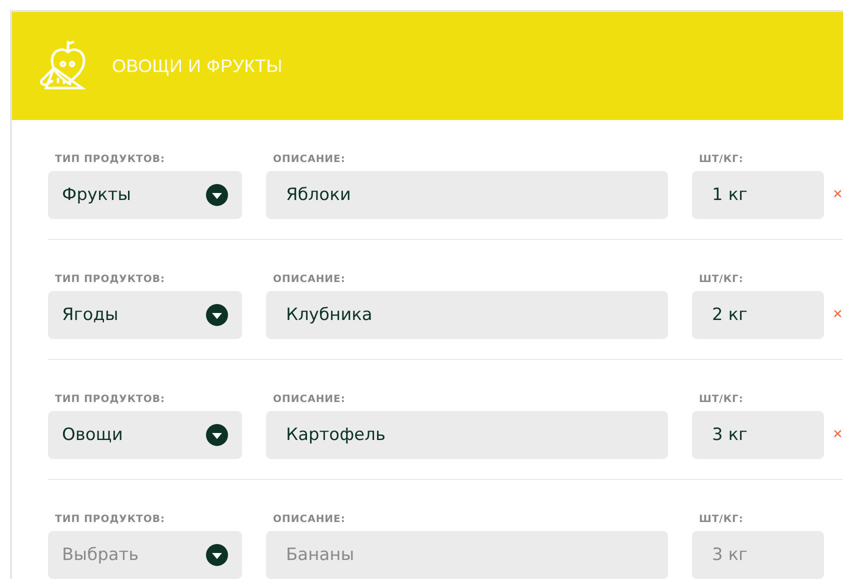 The image size is (843, 579). What do you see at coordinates (197, 66) in the screenshot?
I see `category-title: ОВОЩИ И ФРУКТЫ` at bounding box center [197, 66].